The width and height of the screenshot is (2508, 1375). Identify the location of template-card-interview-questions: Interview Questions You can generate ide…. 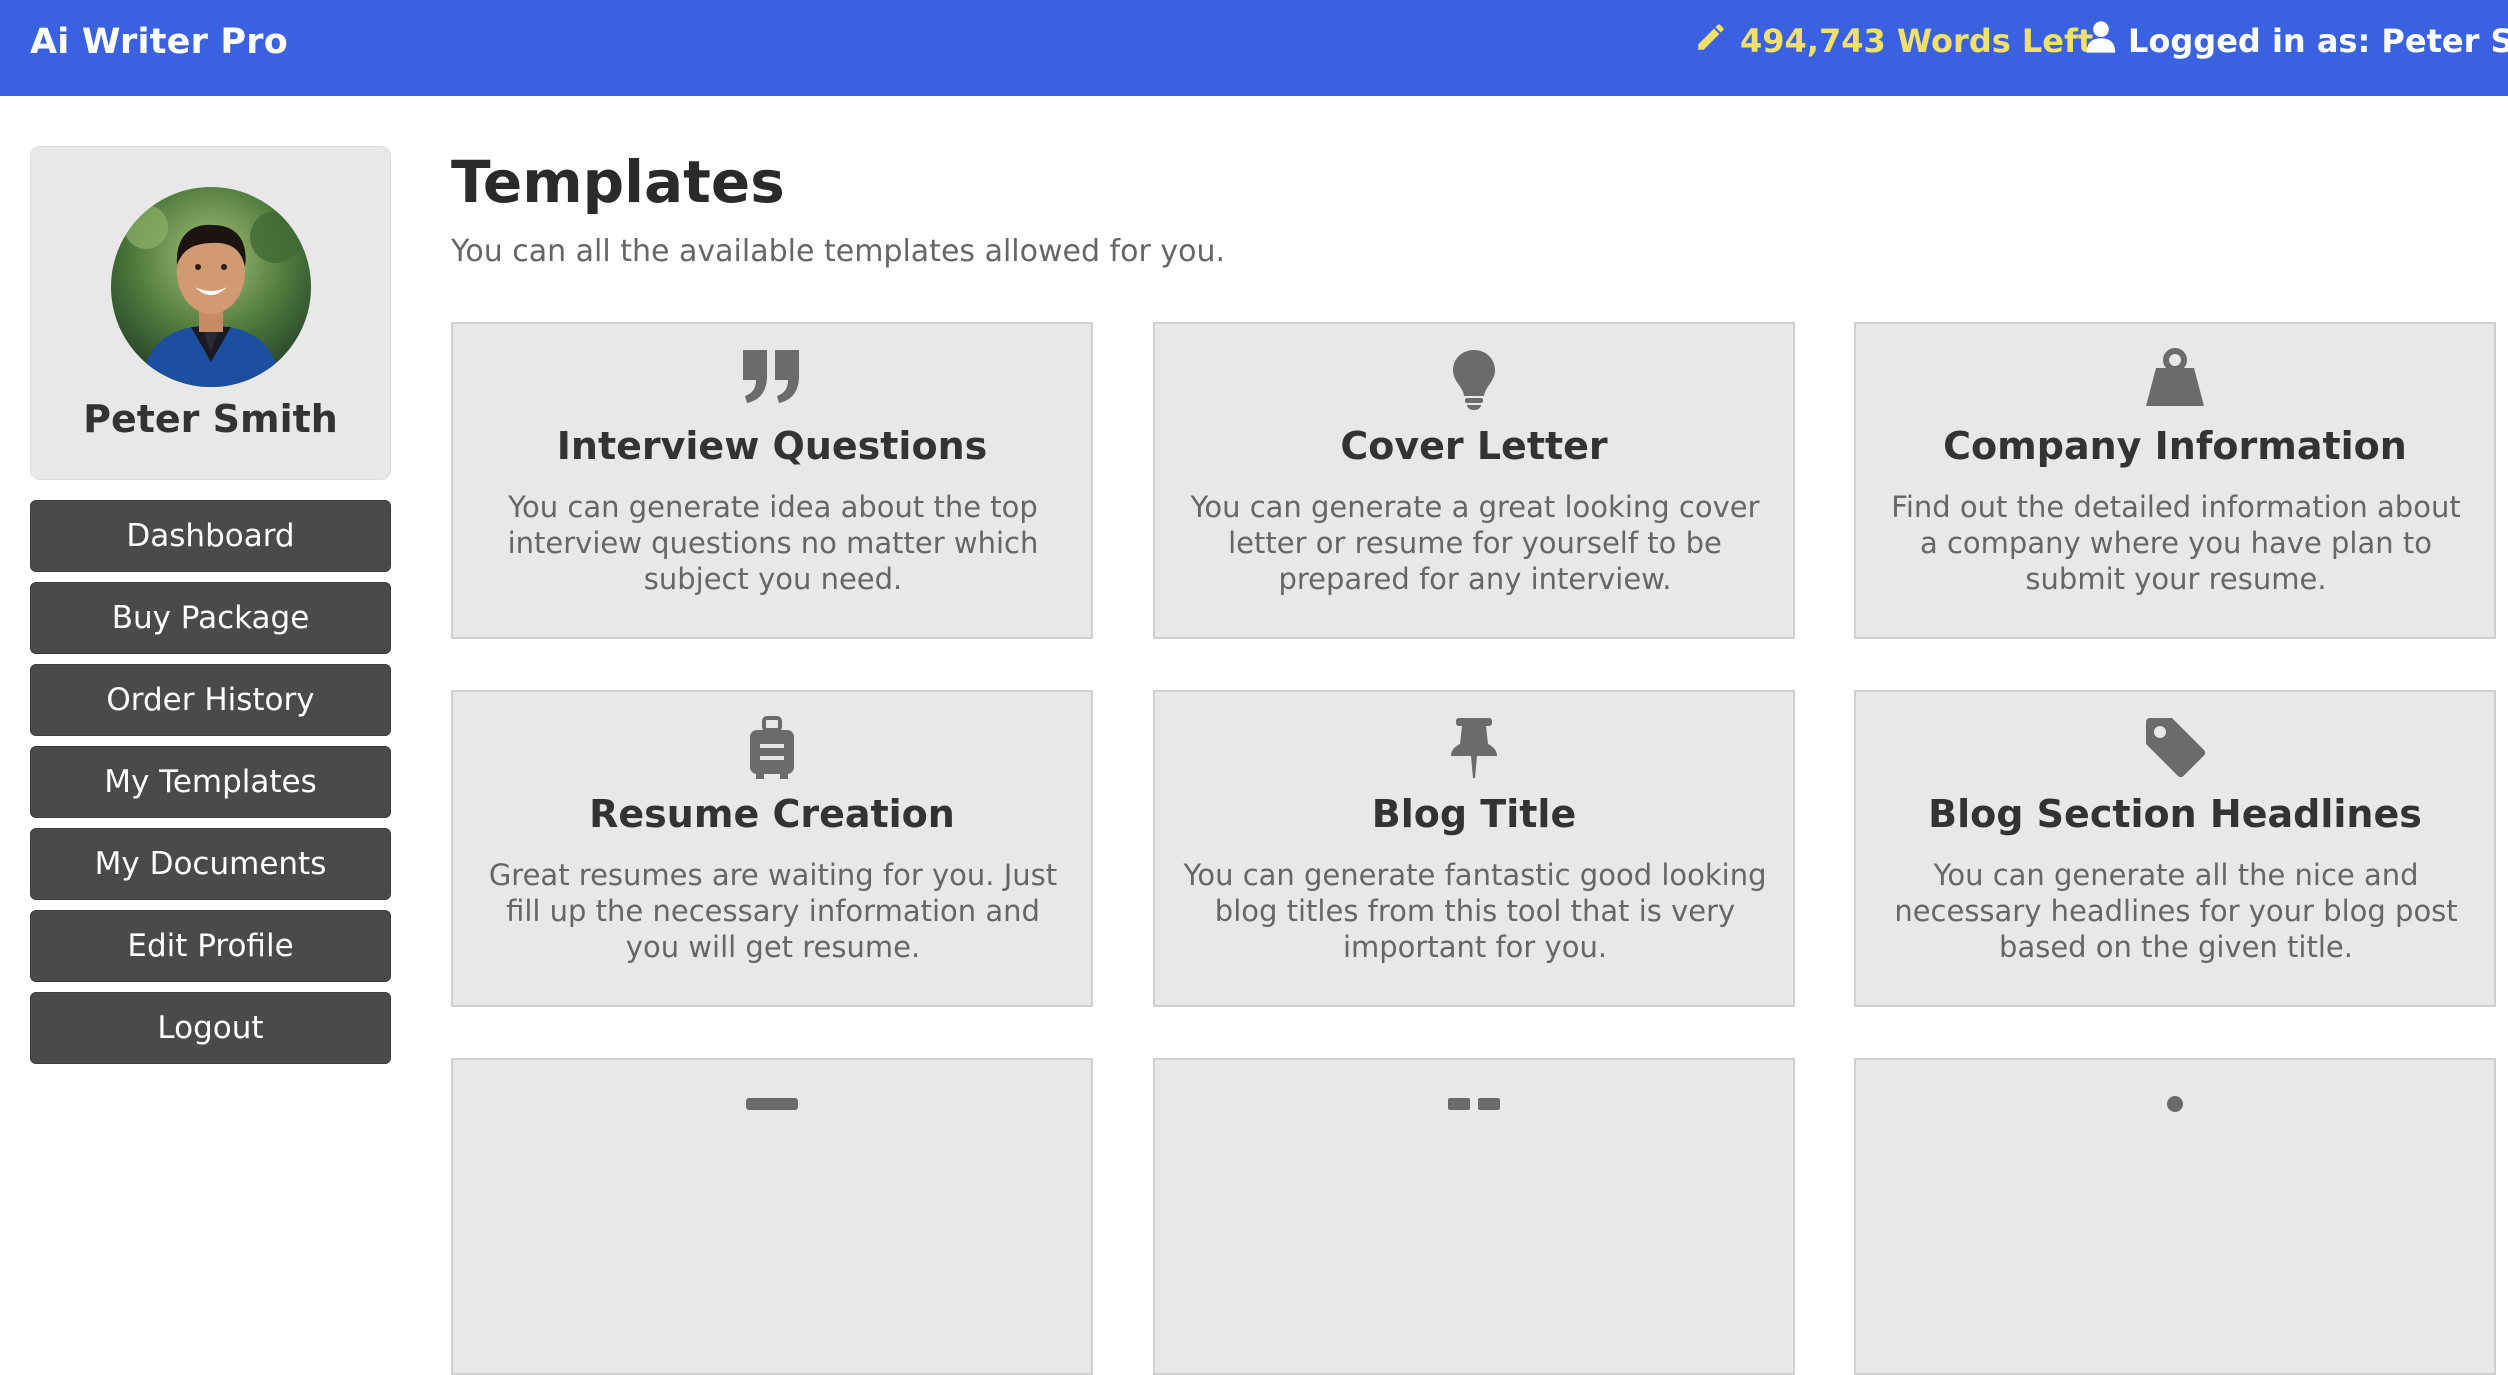
(772, 480).